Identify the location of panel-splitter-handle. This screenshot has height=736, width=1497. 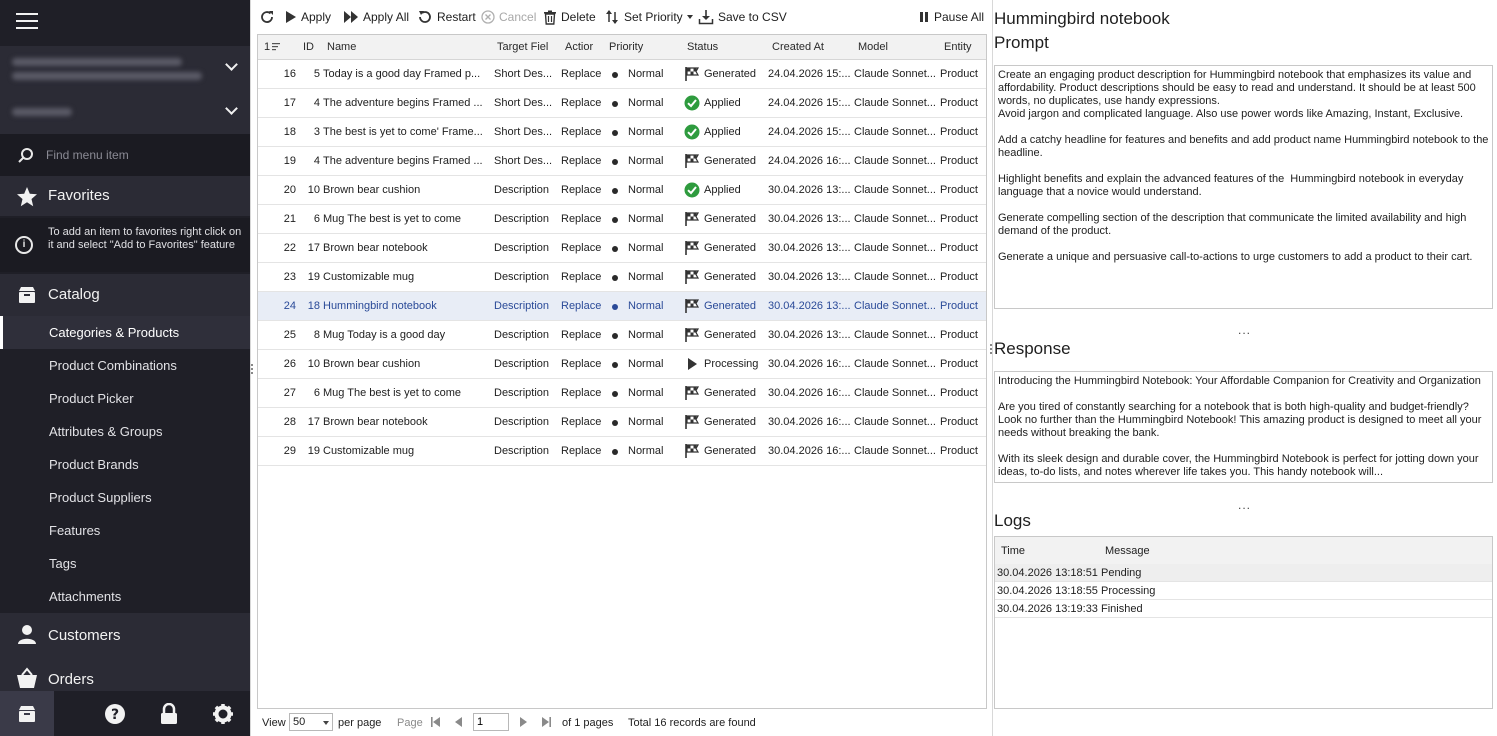
(252, 369).